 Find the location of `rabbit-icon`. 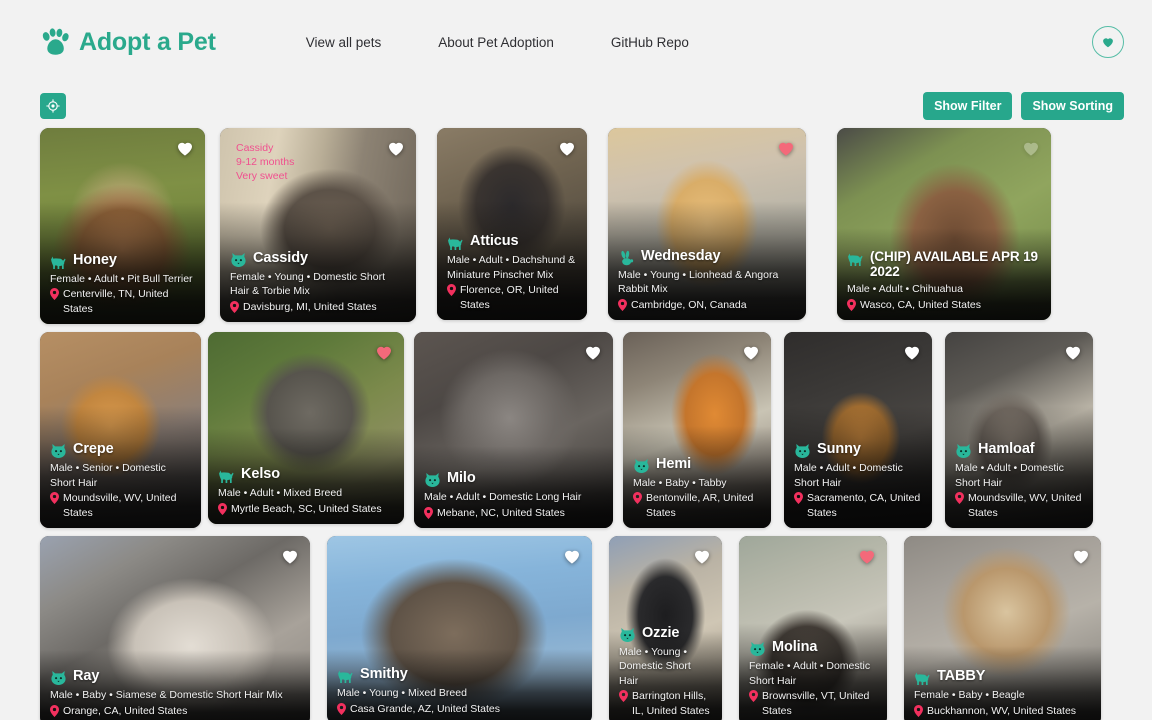

rabbit-icon is located at coordinates (627, 257).